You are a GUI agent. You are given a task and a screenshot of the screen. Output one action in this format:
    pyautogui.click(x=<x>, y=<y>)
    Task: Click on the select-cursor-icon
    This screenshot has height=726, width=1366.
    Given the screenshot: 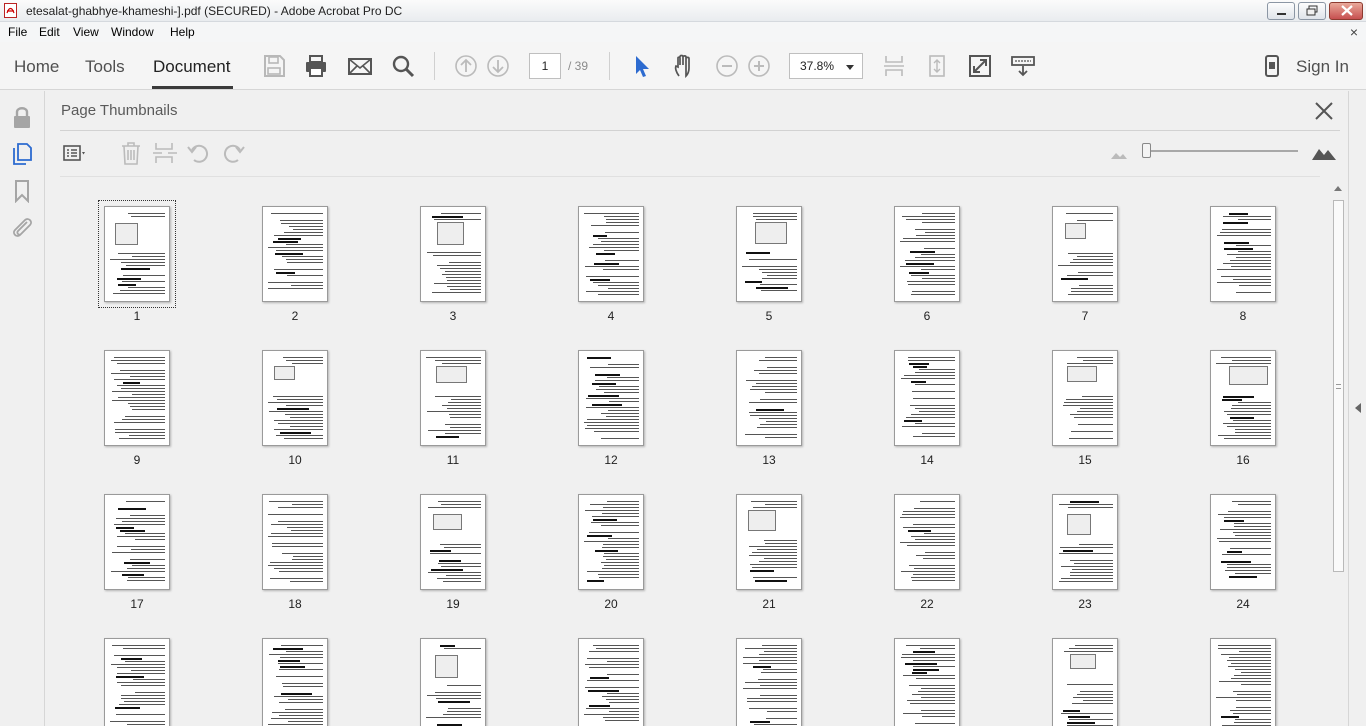 What is the action you would take?
    pyautogui.click(x=642, y=66)
    